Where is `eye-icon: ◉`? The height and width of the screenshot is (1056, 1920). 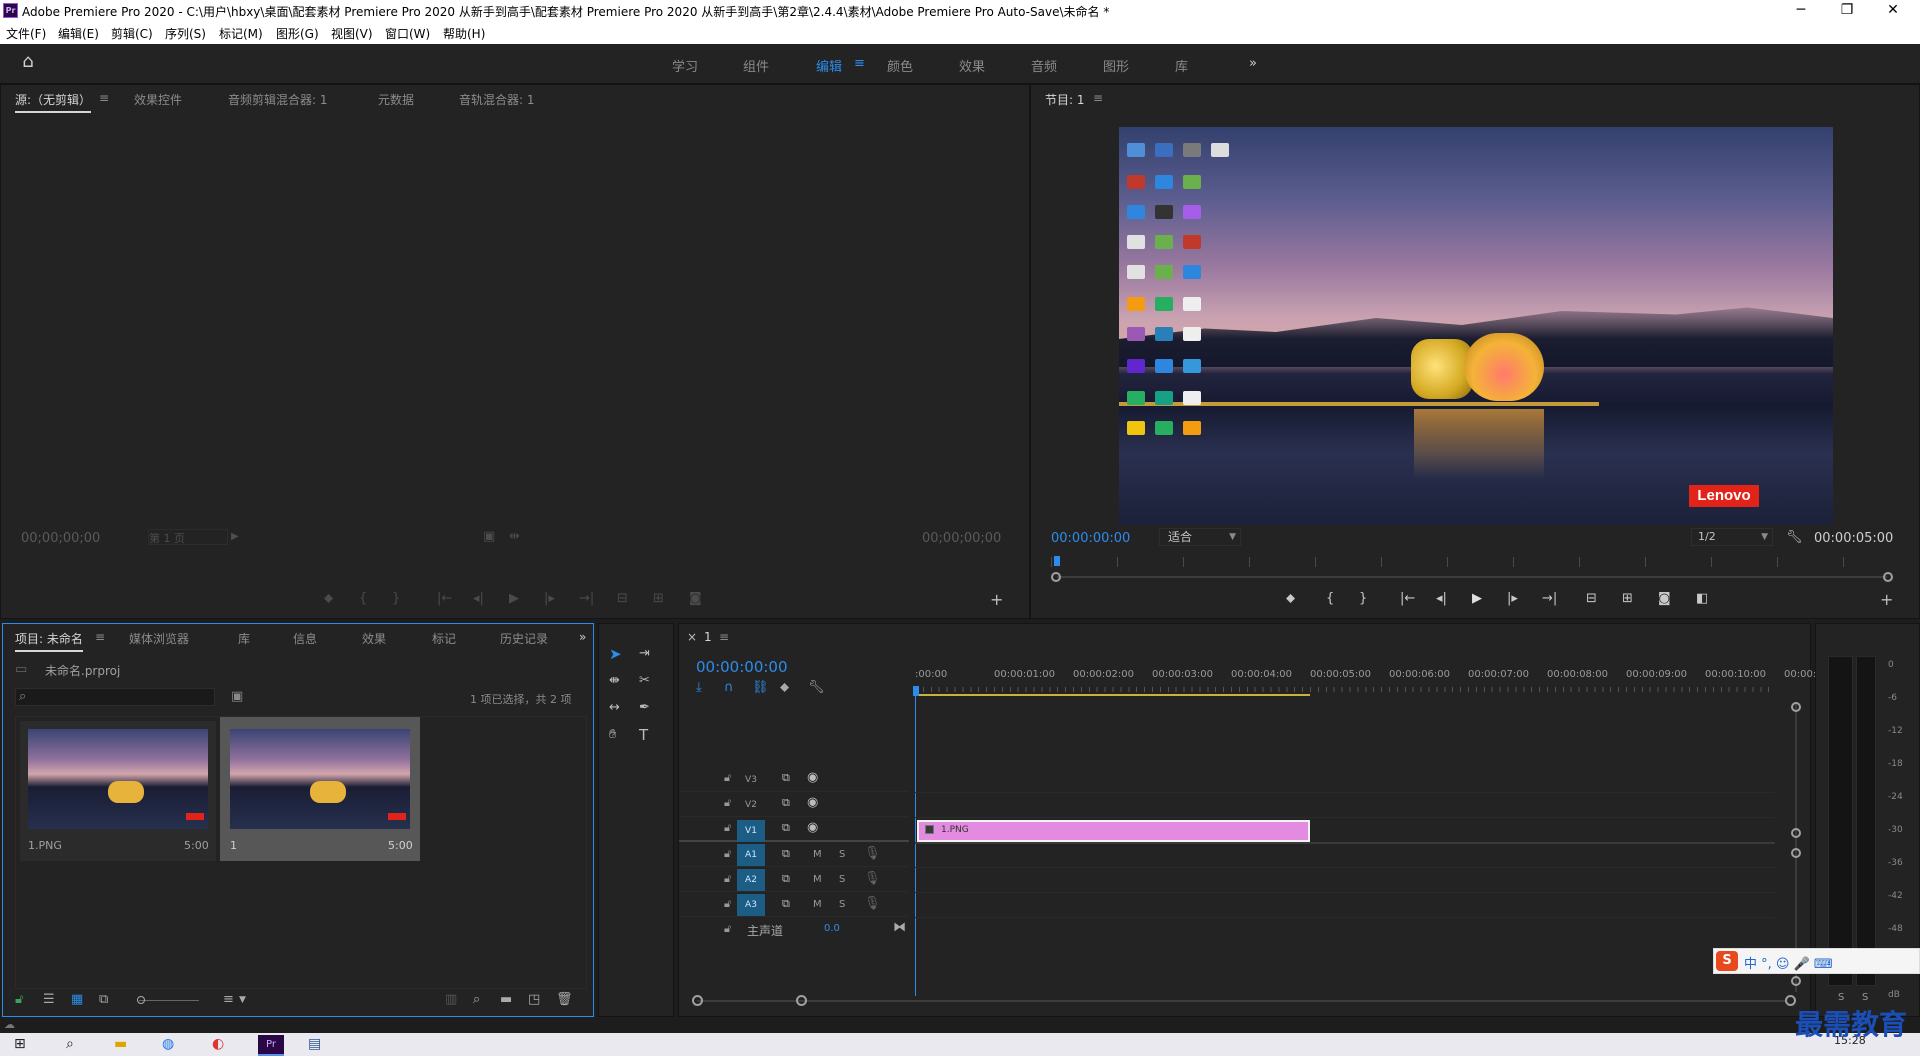 eye-icon: ◉ is located at coordinates (812, 803).